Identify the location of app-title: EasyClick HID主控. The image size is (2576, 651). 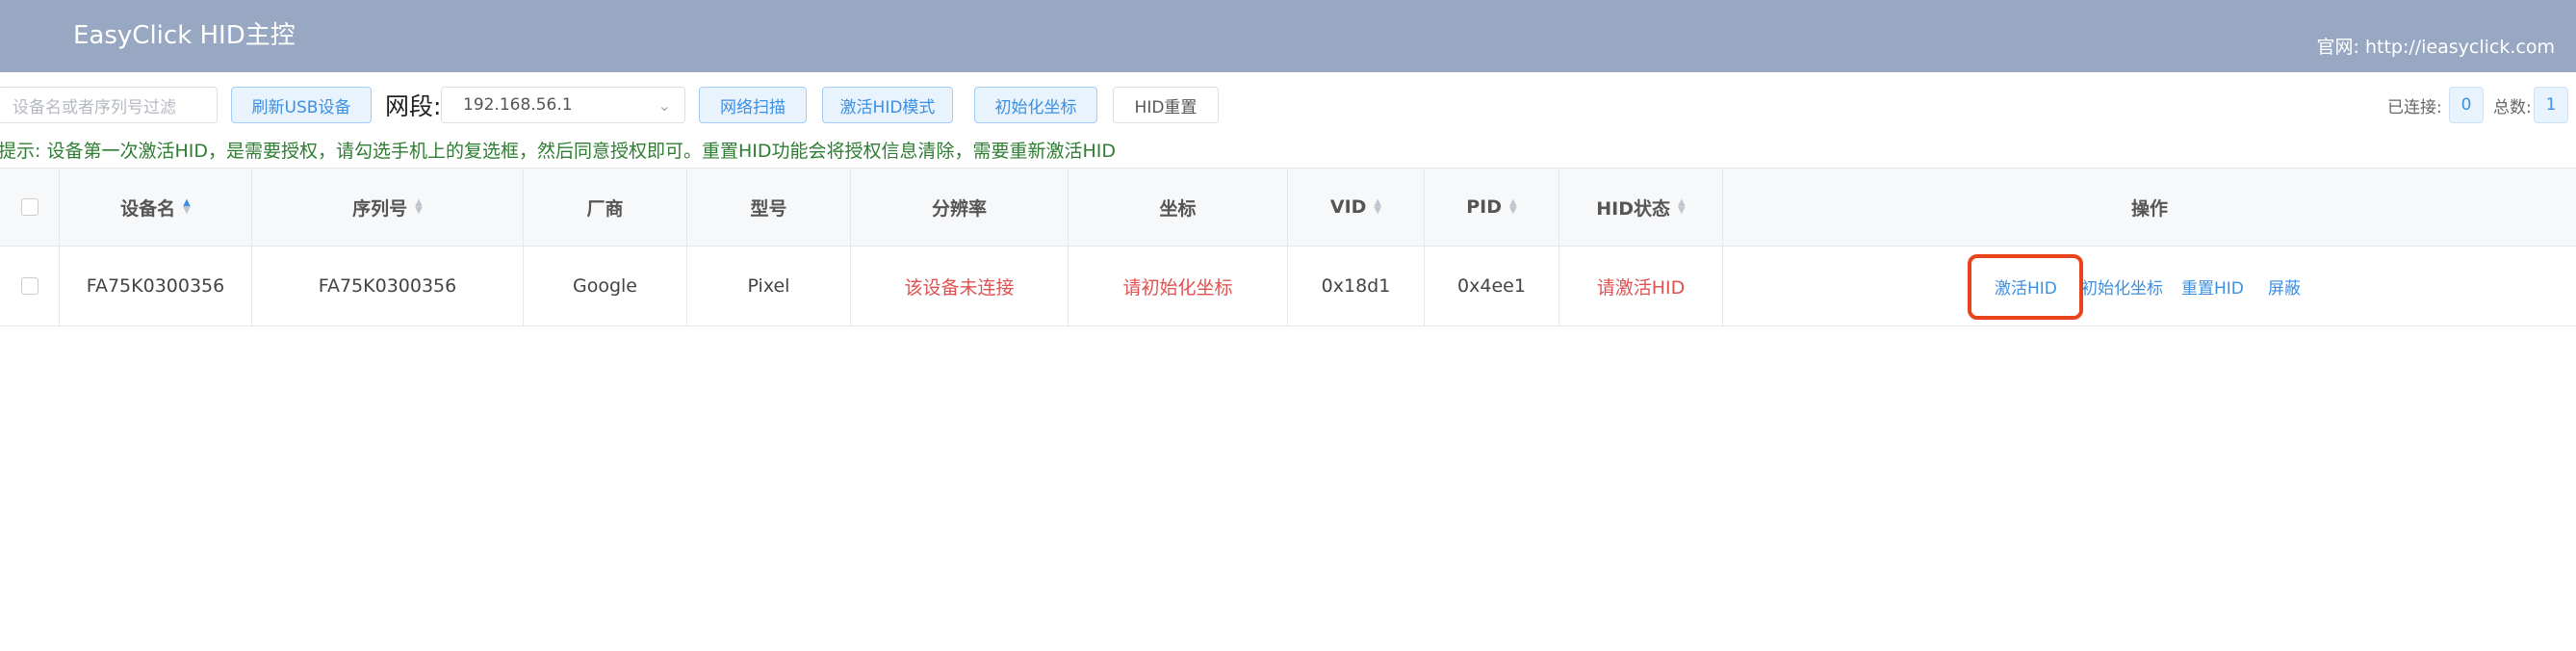
(185, 35).